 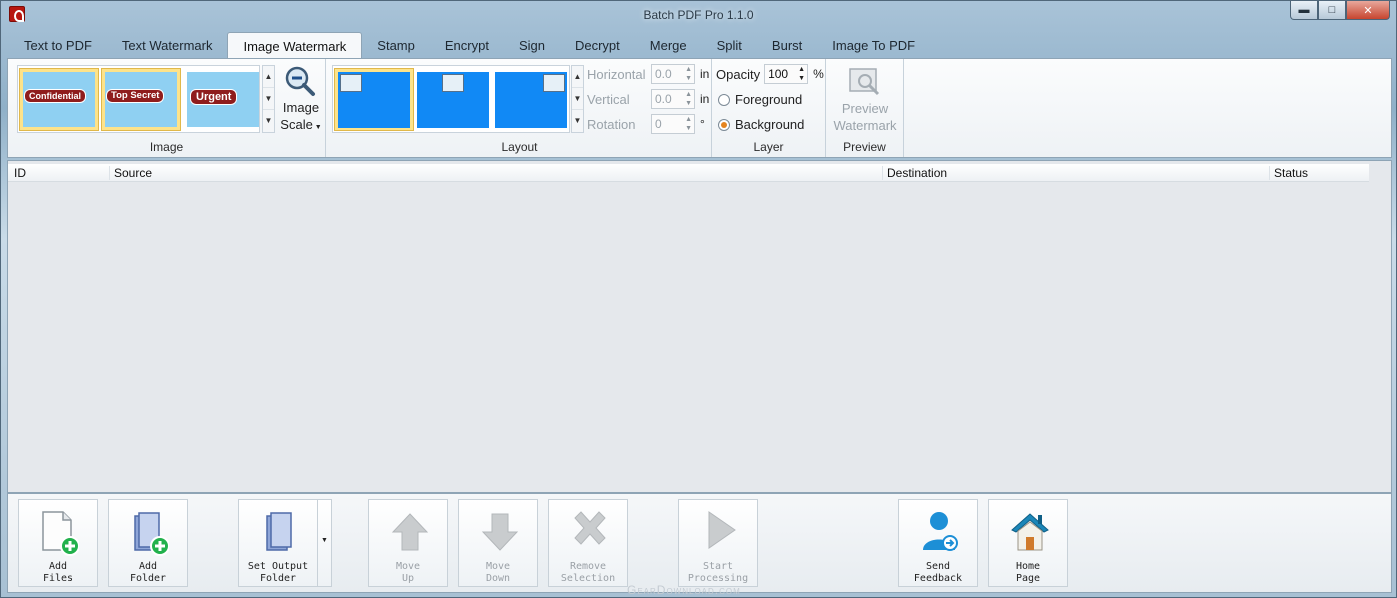 What do you see at coordinates (279, 531) in the screenshot?
I see `output-folder-icon` at bounding box center [279, 531].